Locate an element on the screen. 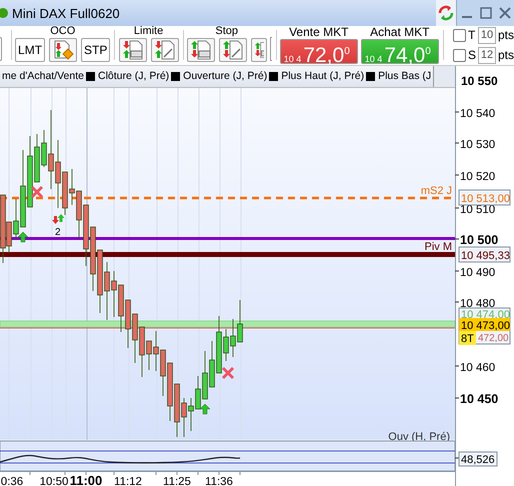 Image resolution: width=514 pixels, height=486 pixels. close-icon is located at coordinates (504, 13).